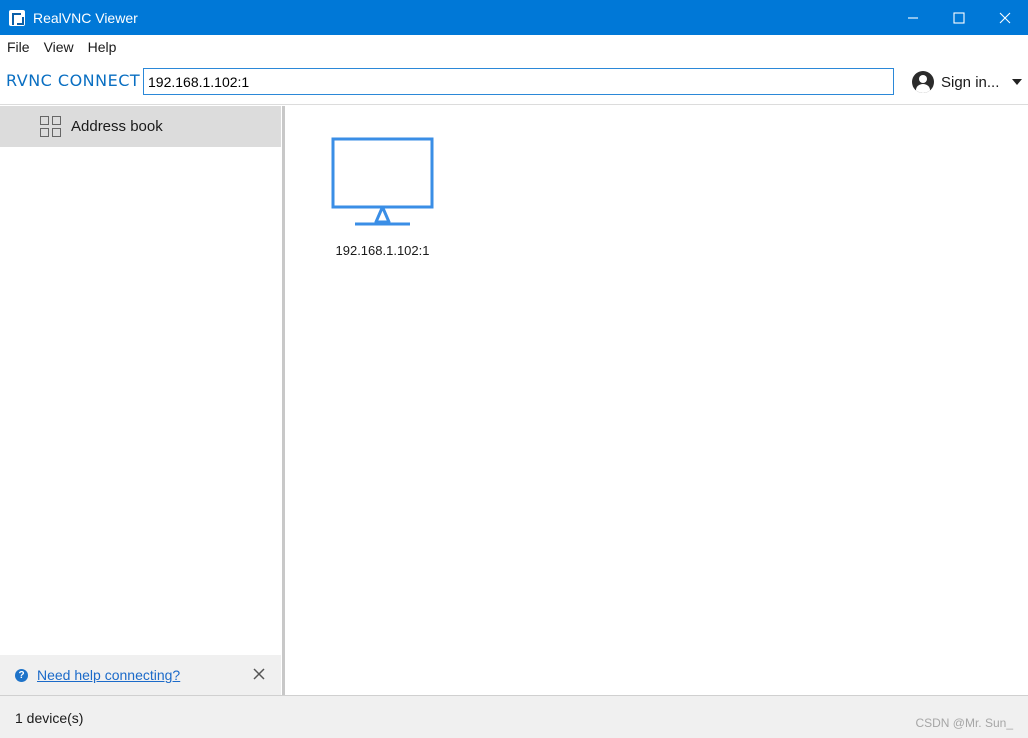 This screenshot has width=1028, height=738. I want to click on status-bar: 1 device(s) CSDN @Mr. Sun_, so click(514, 716).